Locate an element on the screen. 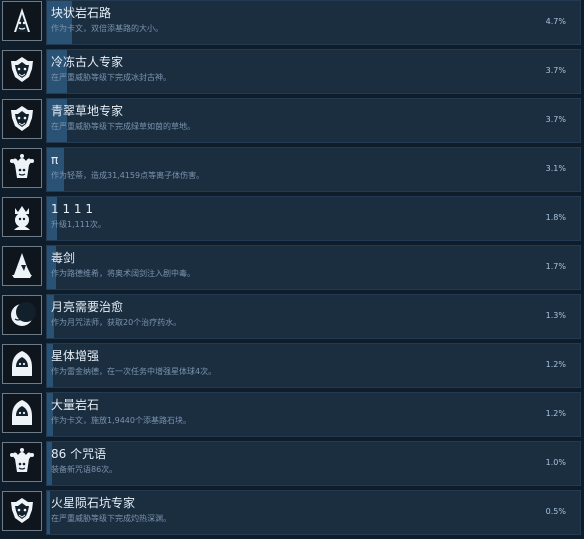 Image resolution: width=584 pixels, height=539 pixels. achievement-title: 青翠草地专家 is located at coordinates (87, 111).